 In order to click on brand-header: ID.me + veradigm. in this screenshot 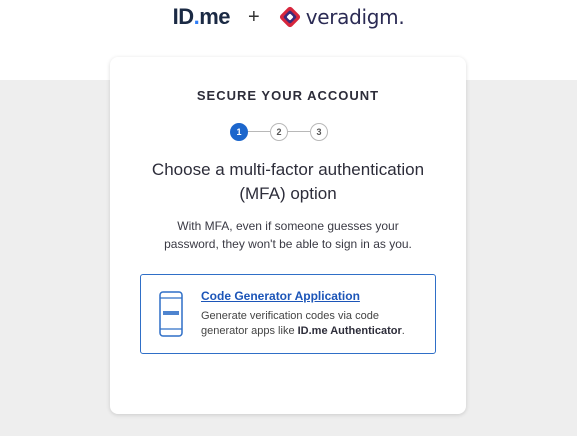, I will do `click(288, 17)`.